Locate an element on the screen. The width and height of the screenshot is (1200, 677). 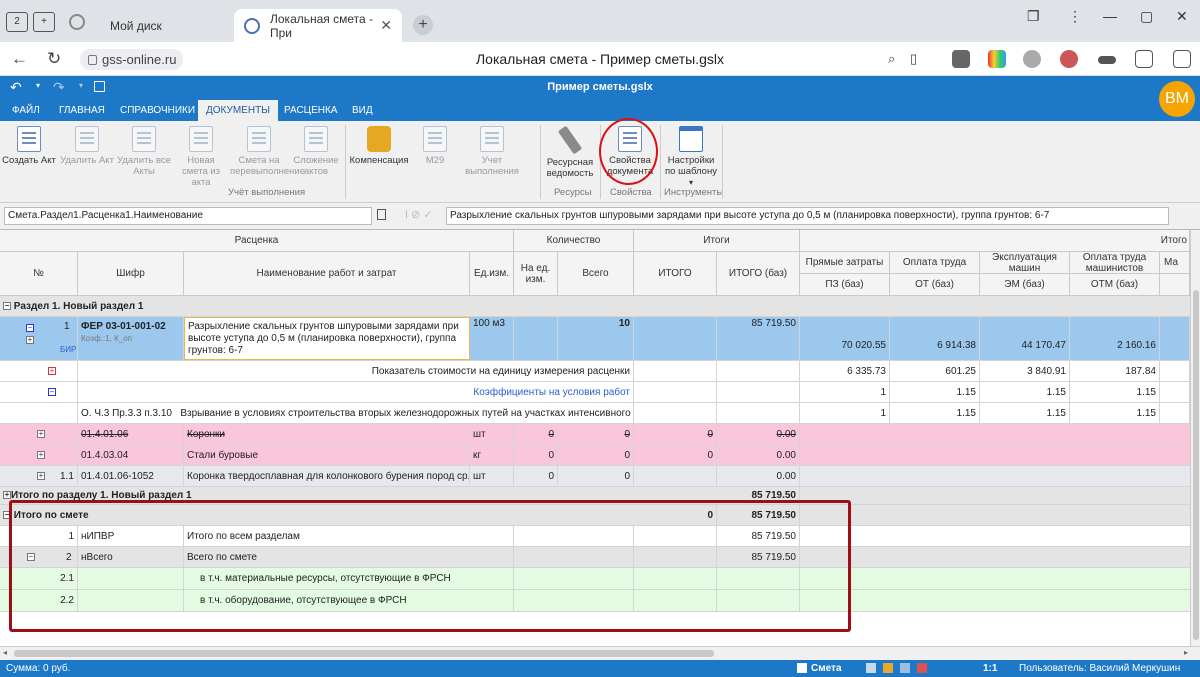
coefficients-label: Коэффициенты на условия работ is located at coordinates (356, 392).